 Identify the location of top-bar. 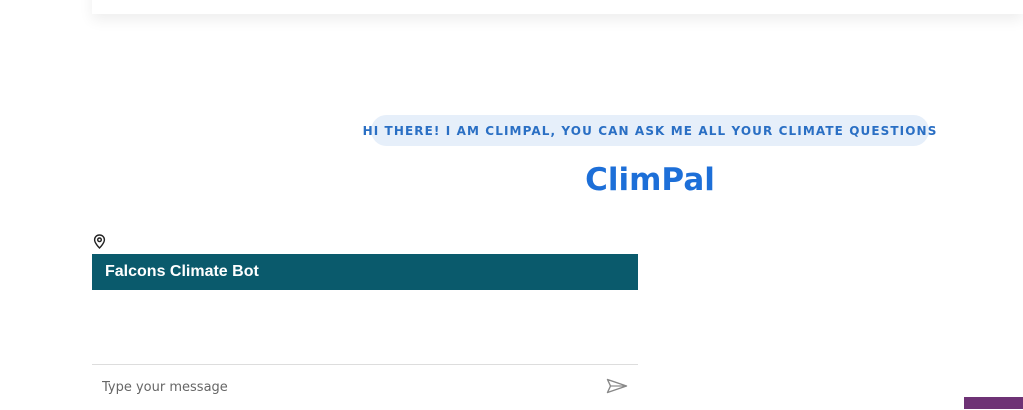
(557, 7).